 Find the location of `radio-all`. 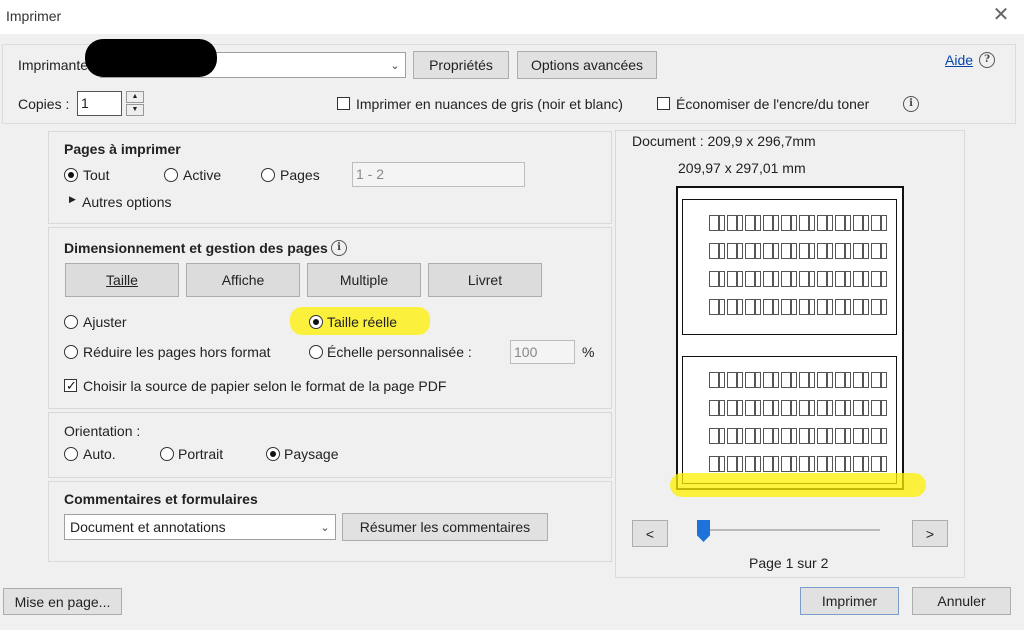

radio-all is located at coordinates (71, 175).